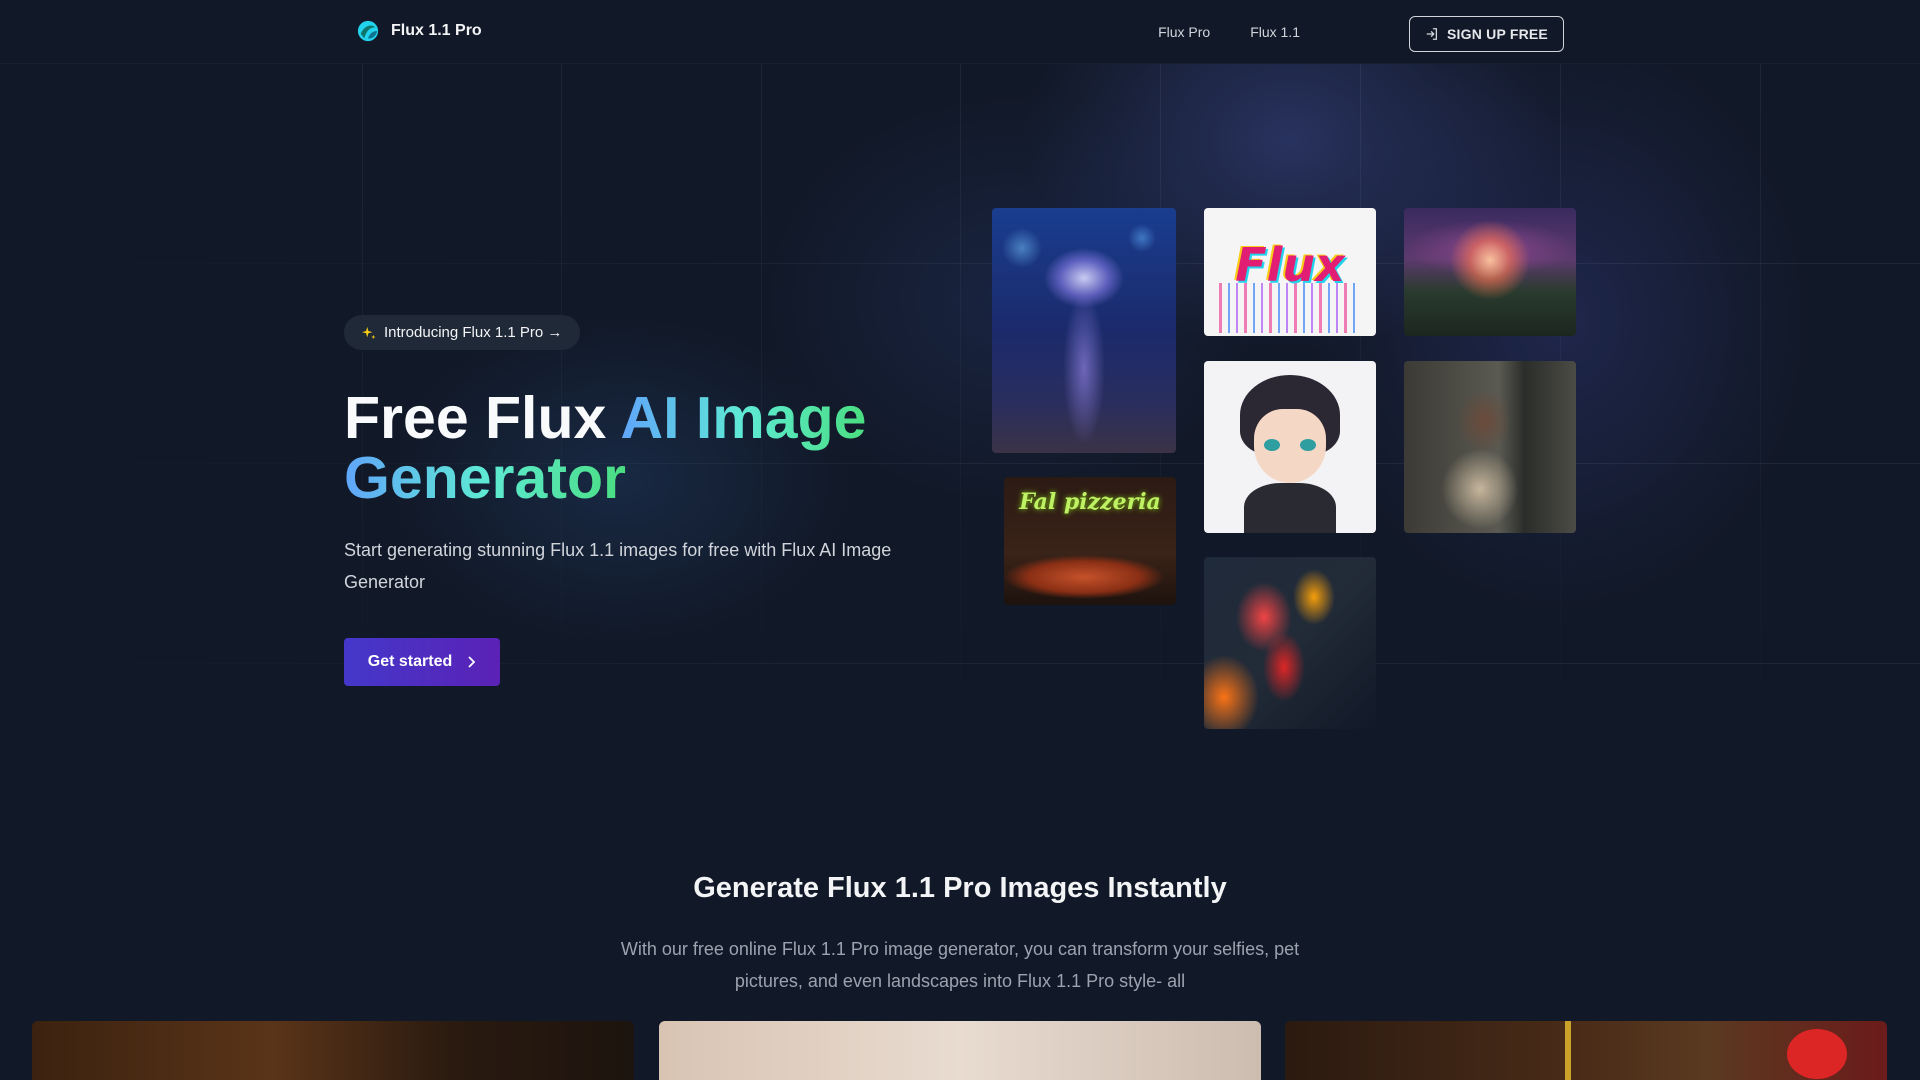 The width and height of the screenshot is (1920, 1080). Describe the element at coordinates (410, 661) in the screenshot. I see `get-started-label: Get started` at that location.